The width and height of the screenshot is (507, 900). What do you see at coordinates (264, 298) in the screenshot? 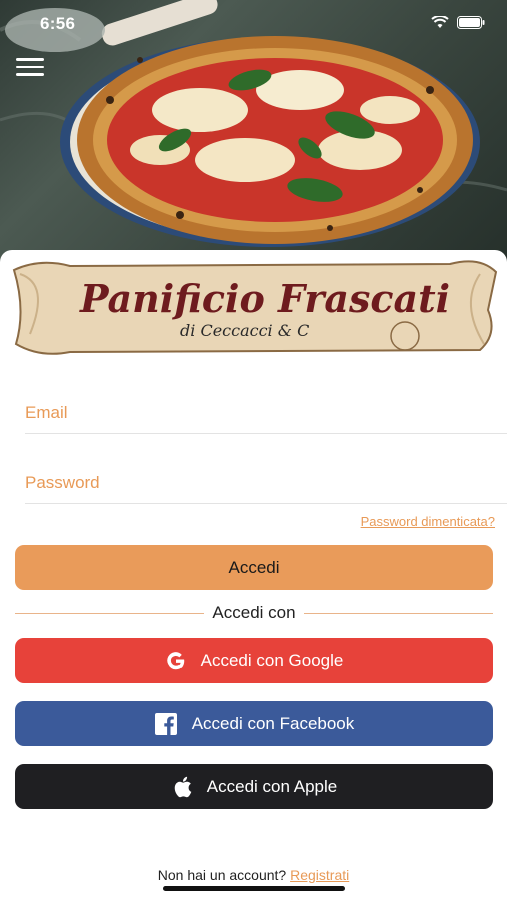
I see `logo-title: Panificio Frascati` at bounding box center [264, 298].